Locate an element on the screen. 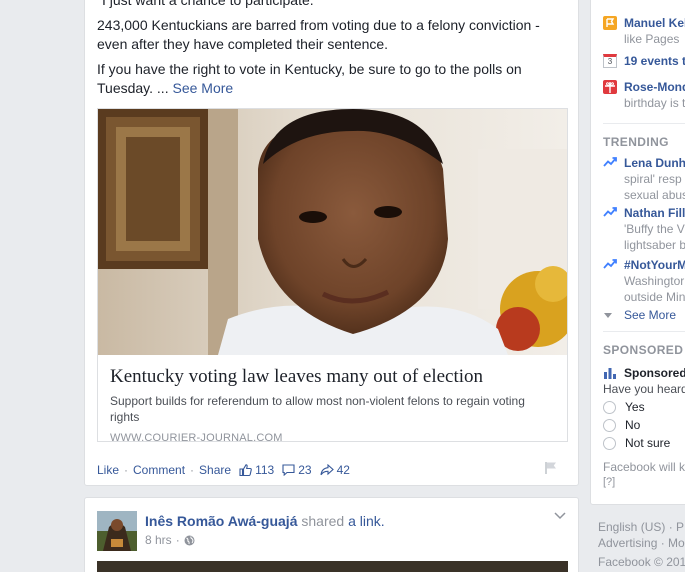 The height and width of the screenshot is (572, 685). trending-item: Nathan Fill 'Buffy the V lightsaber b is located at coordinates (644, 230).